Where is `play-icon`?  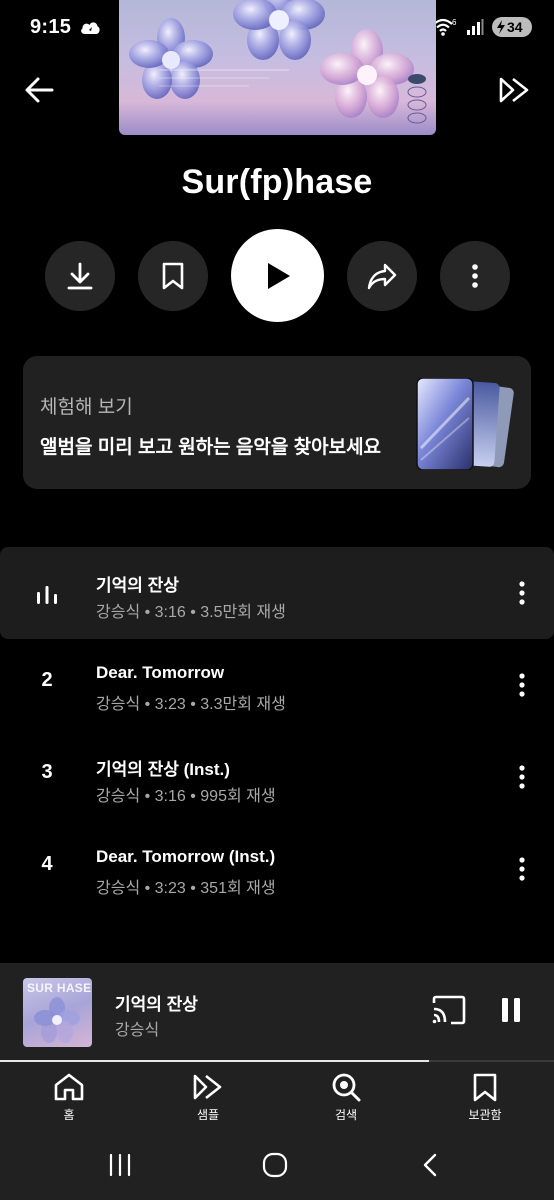
play-icon is located at coordinates (278, 275).